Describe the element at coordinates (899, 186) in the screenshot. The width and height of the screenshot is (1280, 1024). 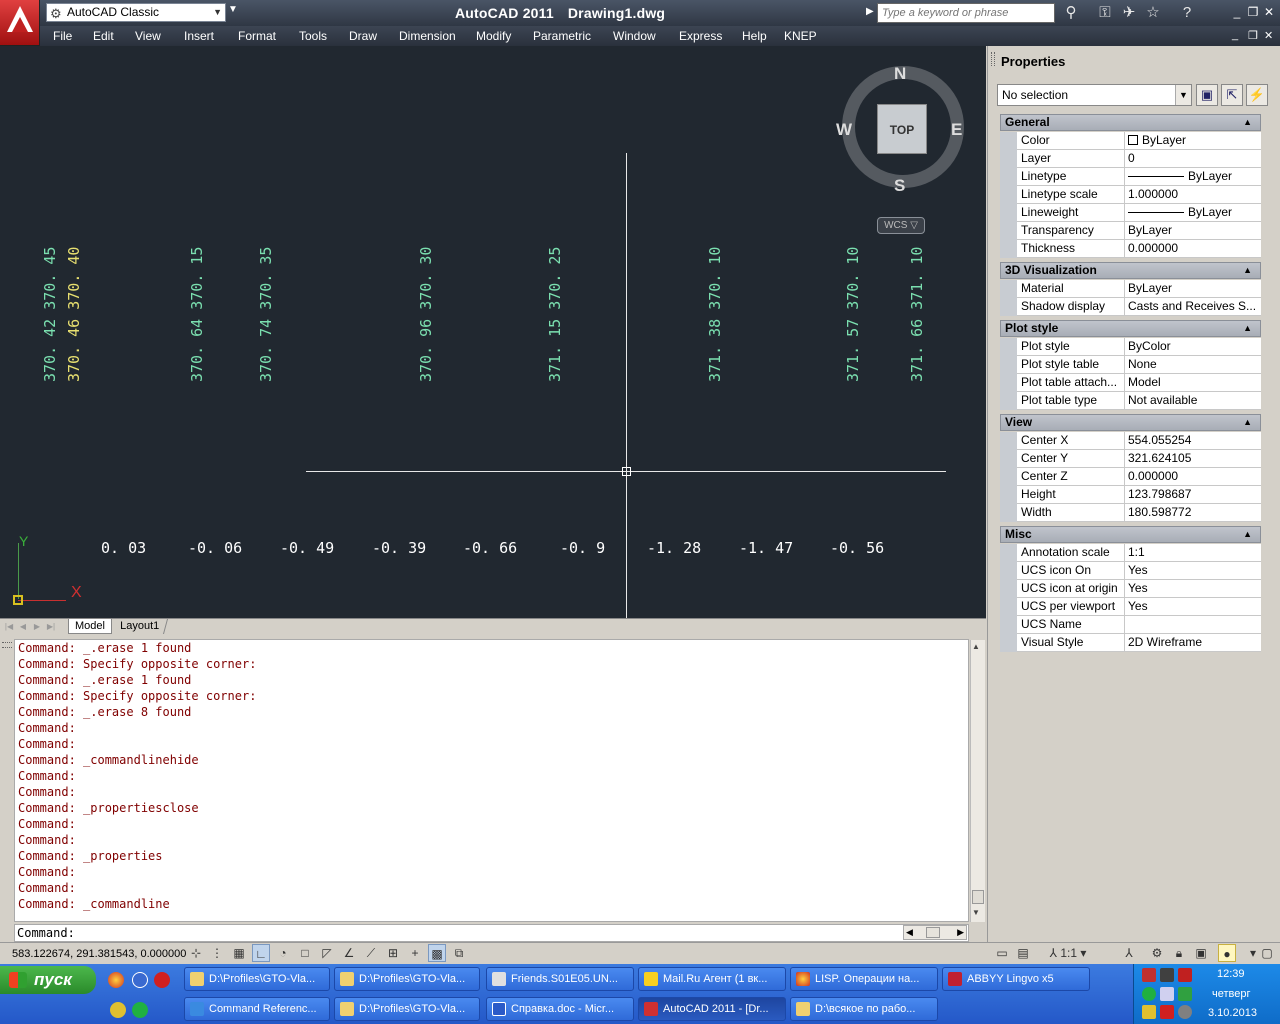
I see `compass-south: S` at that location.